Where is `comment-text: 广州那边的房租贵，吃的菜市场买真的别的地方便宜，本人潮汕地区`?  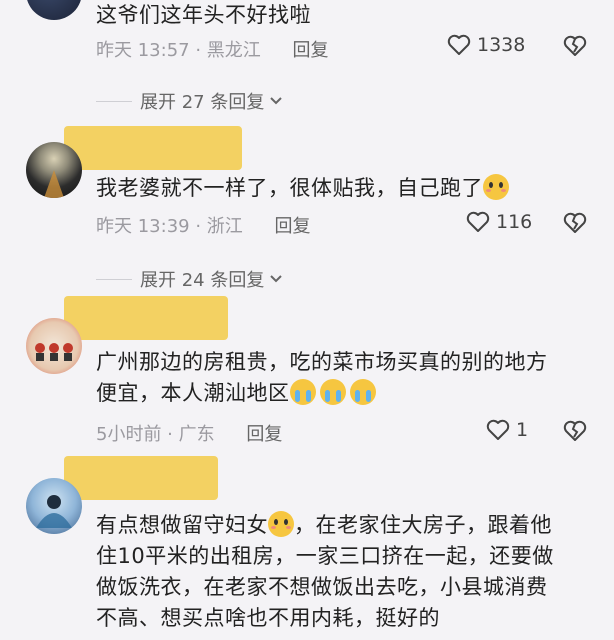
comment-text: 广州那边的房租贵，吃的菜市场买真的别的地方便宜，本人潮汕地区 is located at coordinates (322, 377).